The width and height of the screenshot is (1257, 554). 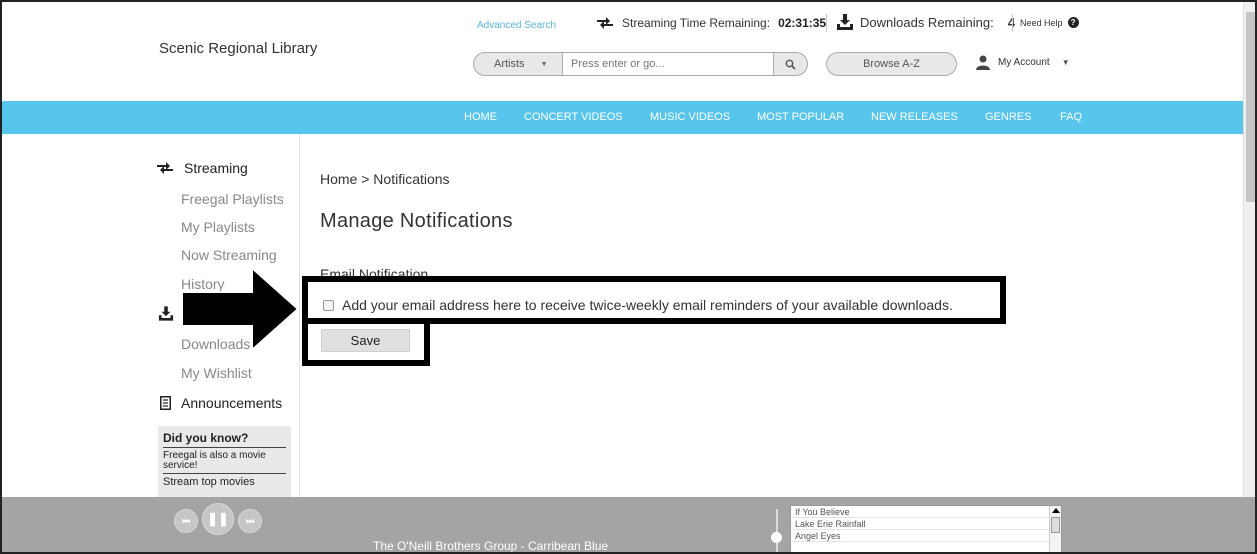 I want to click on sidebar-item-freegal-playlists: Freegal Playlists, so click(x=232, y=199).